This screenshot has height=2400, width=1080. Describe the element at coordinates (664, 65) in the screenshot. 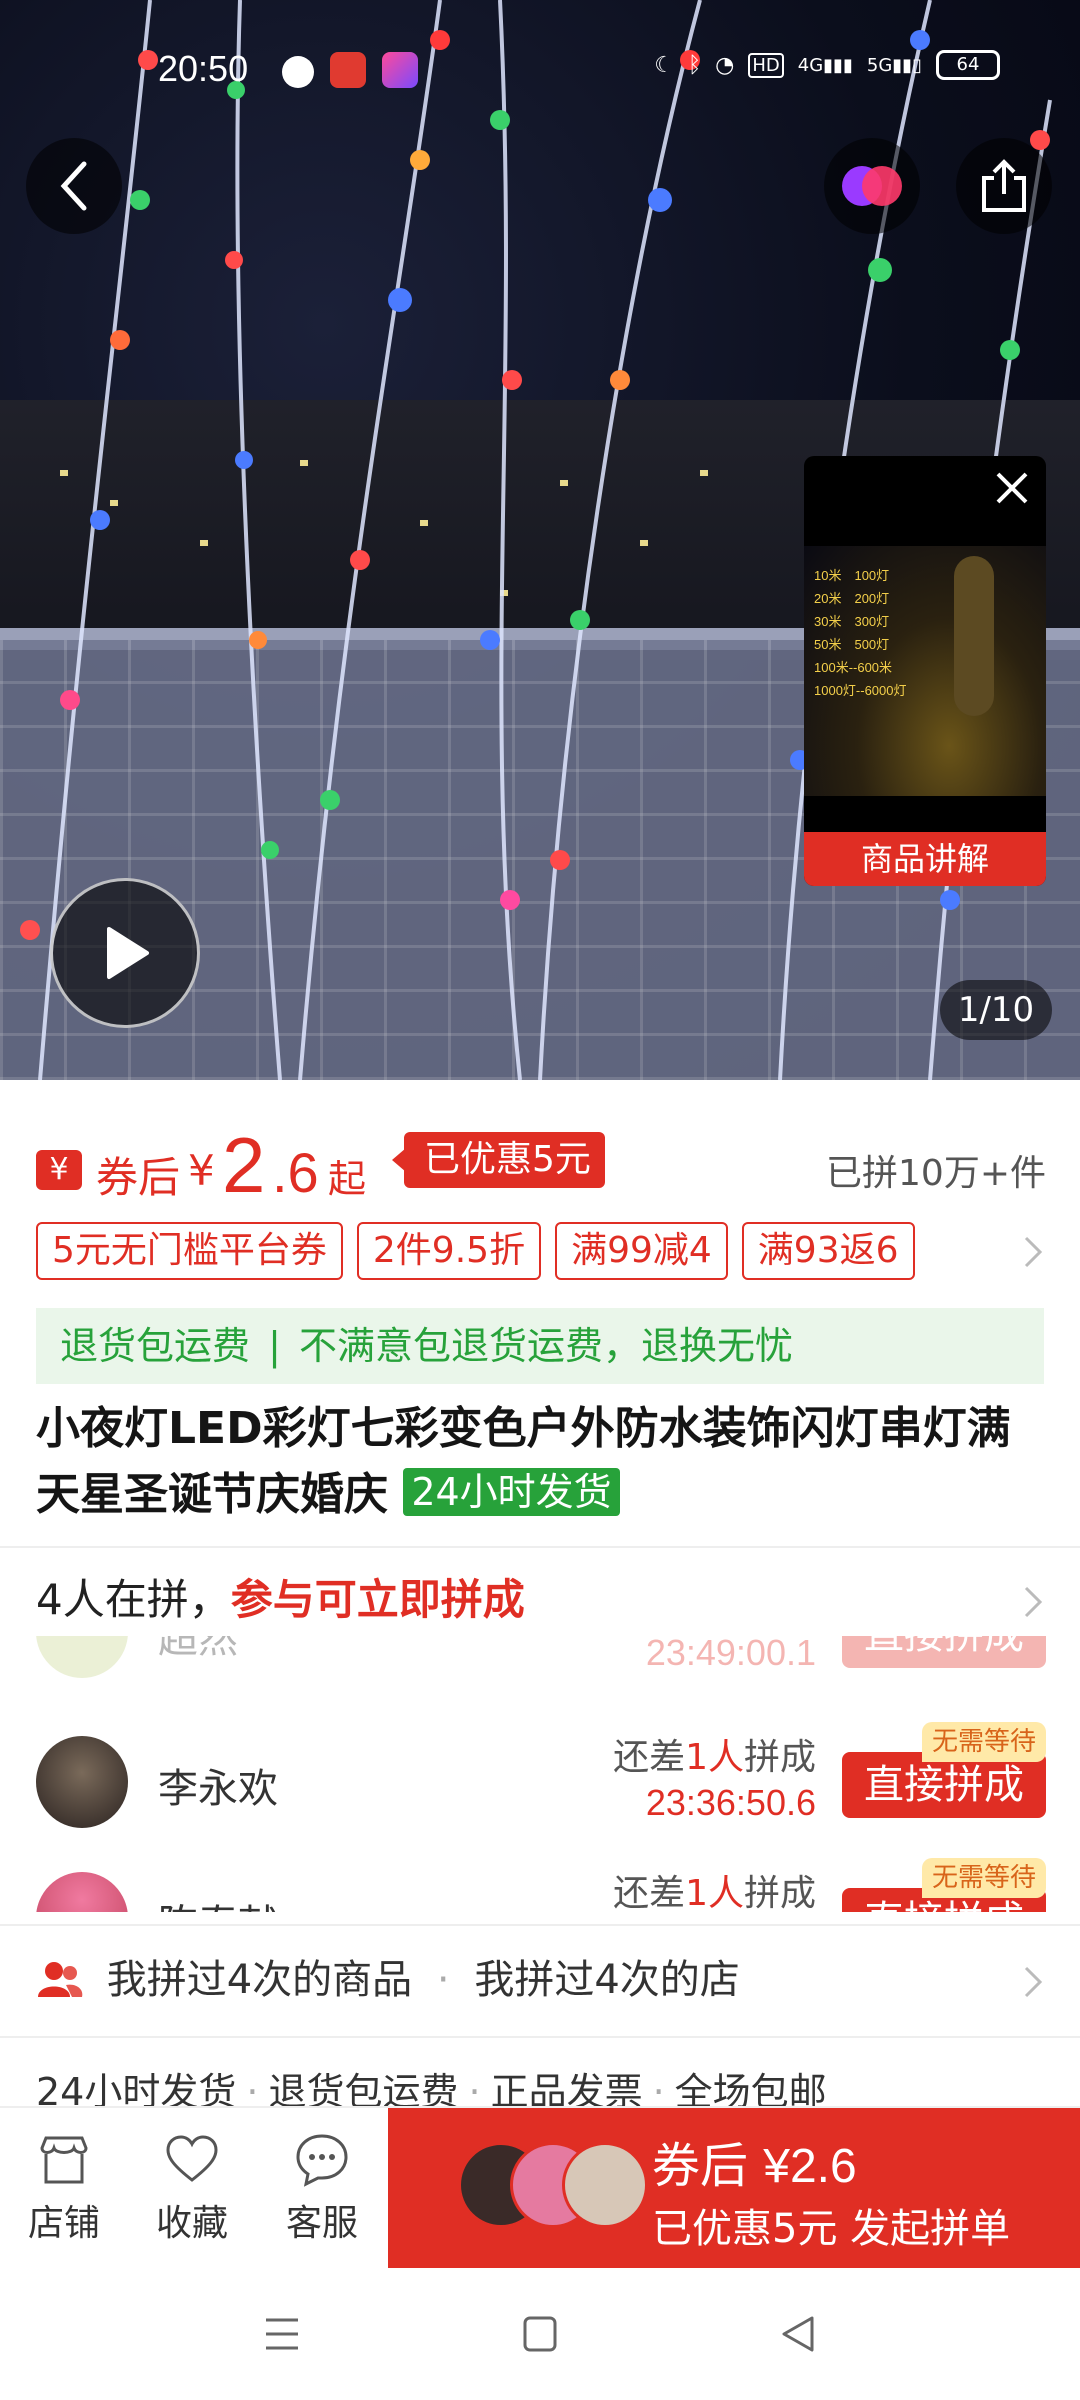

I see `moon-icon: ☾` at that location.